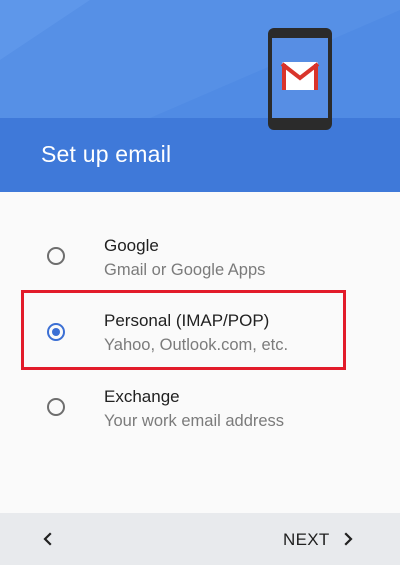 This screenshot has width=400, height=565. Describe the element at coordinates (56, 256) in the screenshot. I see `radio-google` at that location.